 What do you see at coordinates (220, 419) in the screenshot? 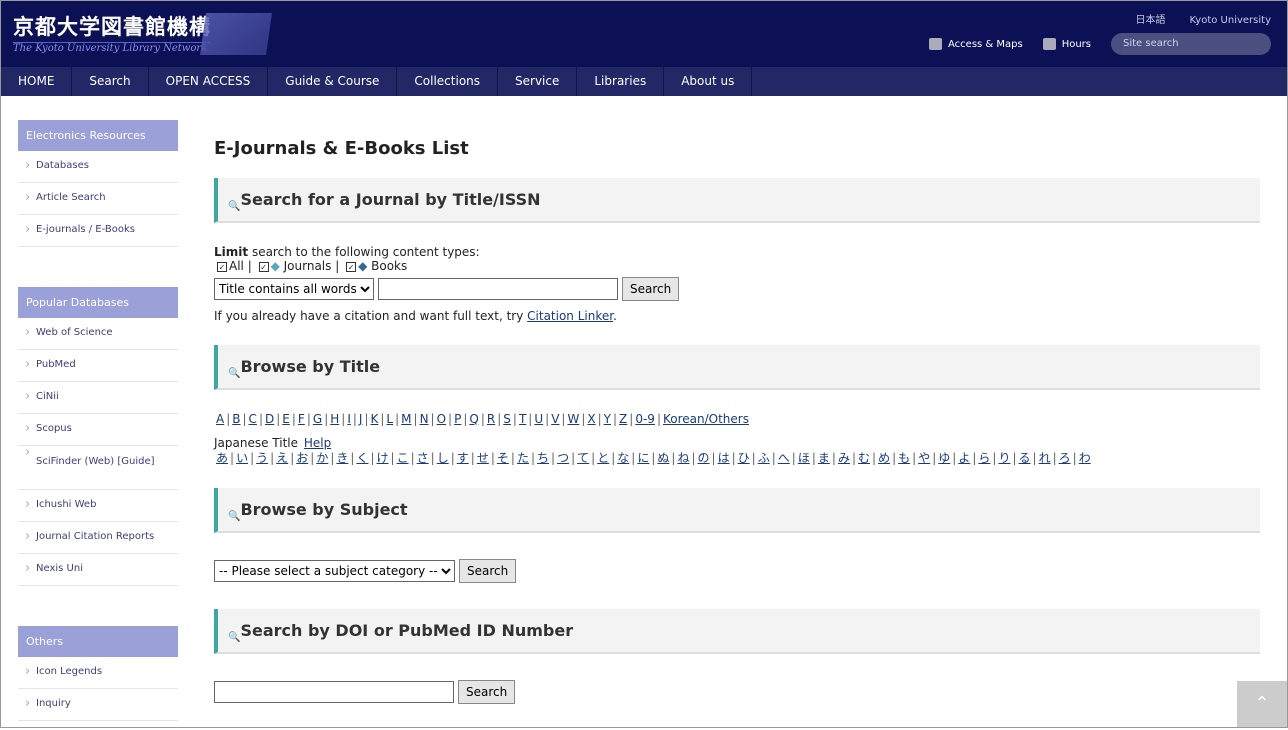
I see `browse-link: A` at bounding box center [220, 419].